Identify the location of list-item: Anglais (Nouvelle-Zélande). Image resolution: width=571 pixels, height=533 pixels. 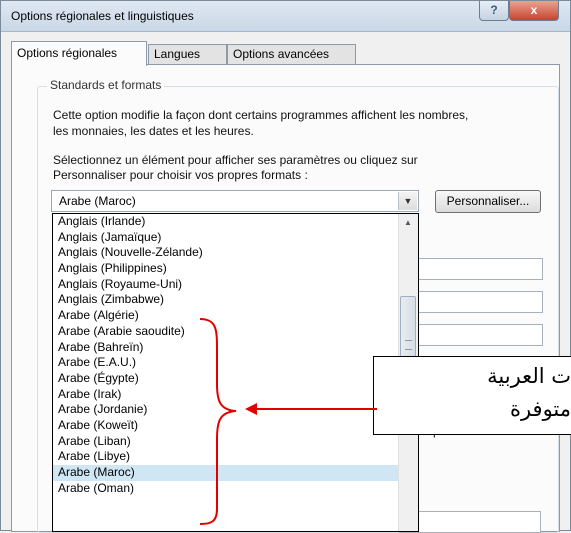
(225, 253).